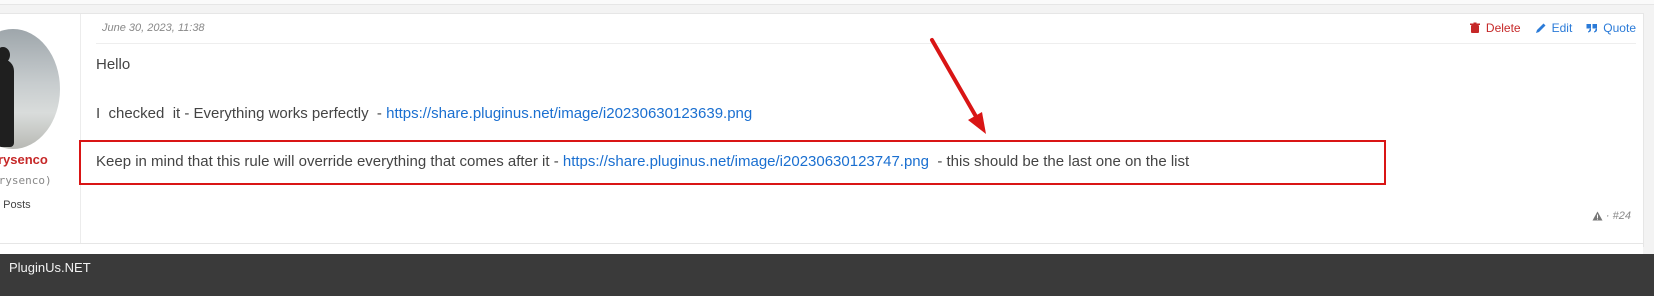 The height and width of the screenshot is (296, 1654). I want to click on post-header: June 30, 2023, 11:38 Delete Edit Quote, so click(866, 31).